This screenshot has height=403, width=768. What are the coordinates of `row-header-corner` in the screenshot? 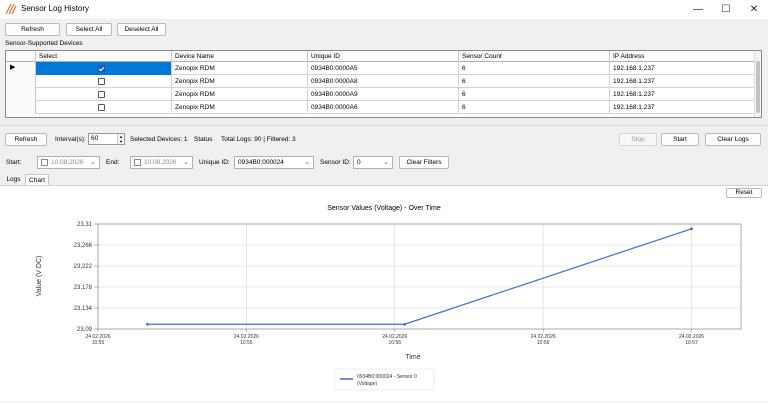 It's located at (21, 56).